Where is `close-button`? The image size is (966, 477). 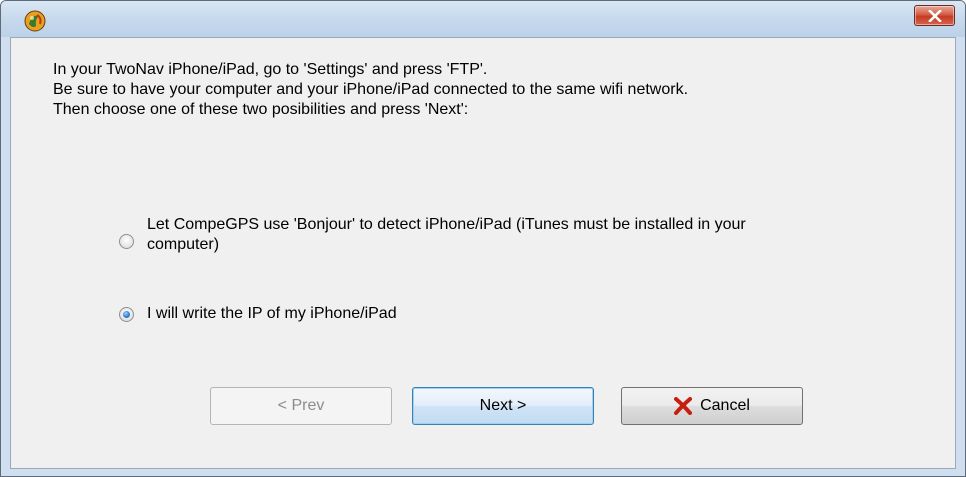
close-button is located at coordinates (934, 15).